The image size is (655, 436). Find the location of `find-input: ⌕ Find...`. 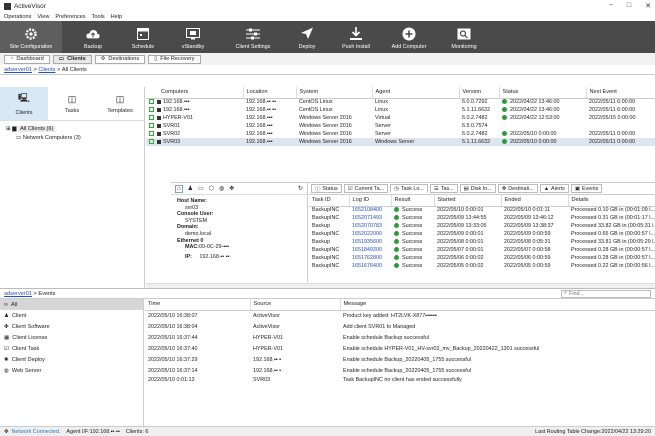

find-input: ⌕ Find... is located at coordinates (606, 293).